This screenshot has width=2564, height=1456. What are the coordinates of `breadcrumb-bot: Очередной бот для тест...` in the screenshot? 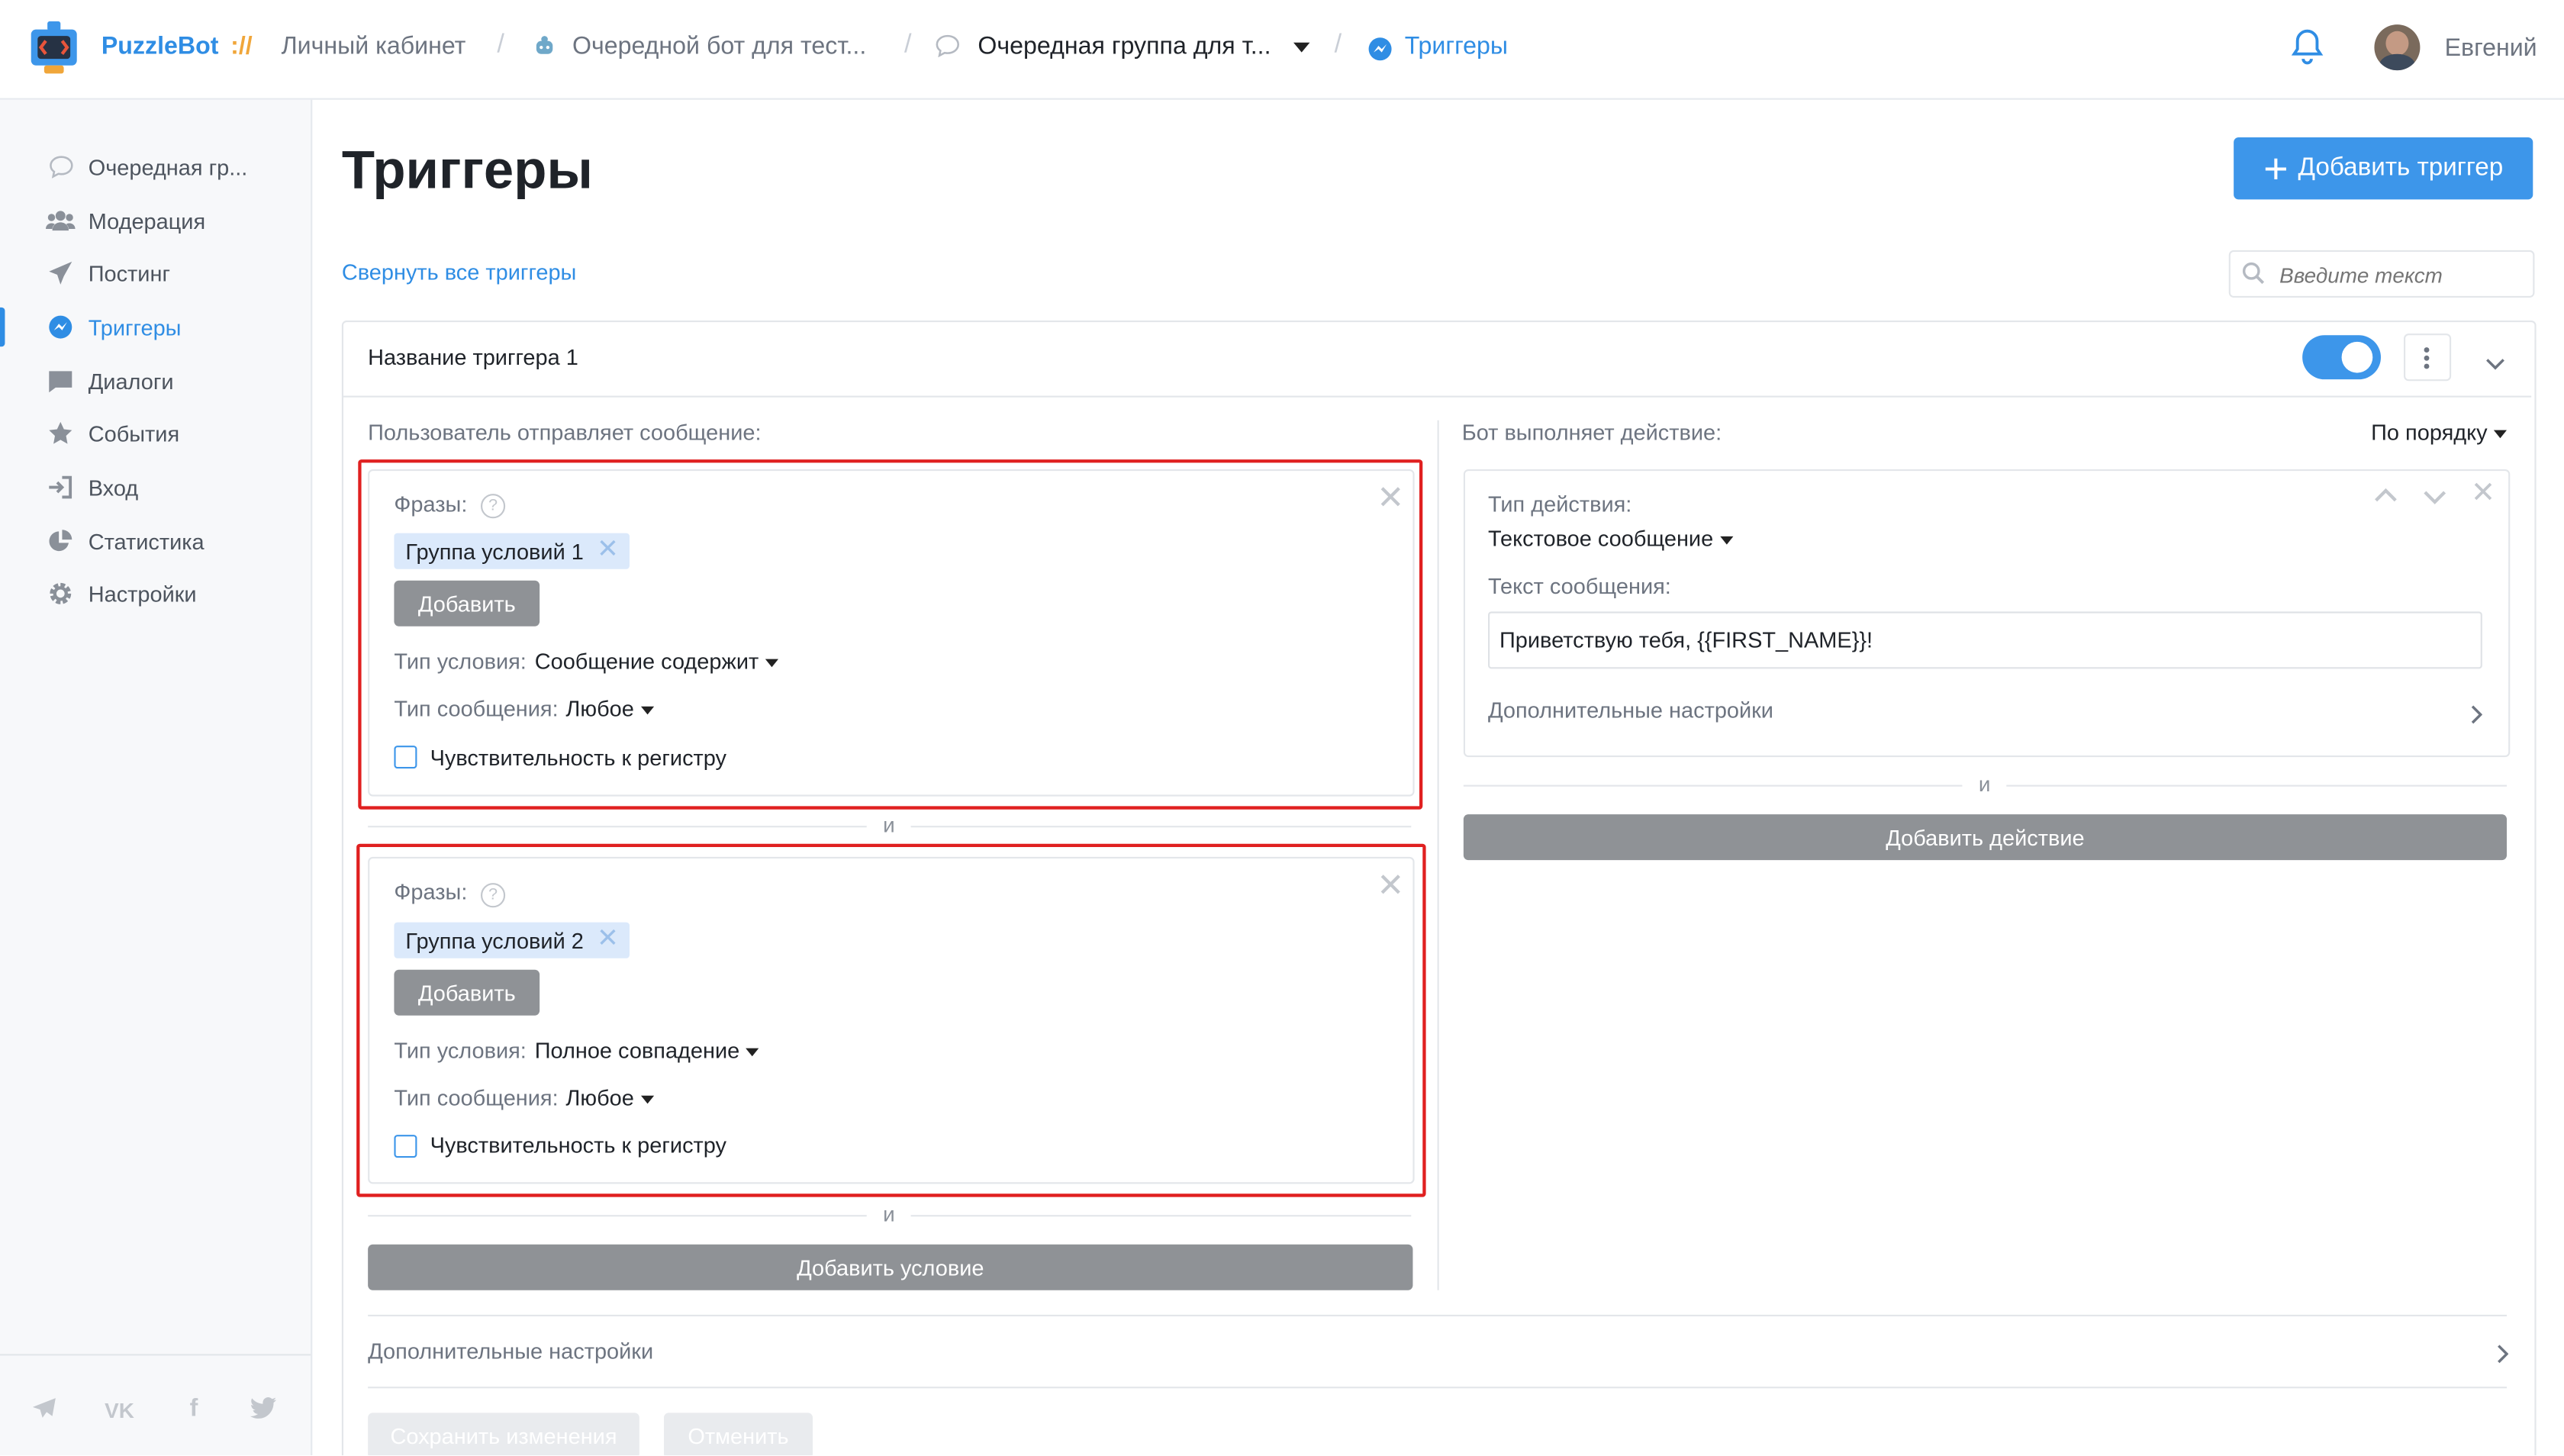 It's located at (719, 46).